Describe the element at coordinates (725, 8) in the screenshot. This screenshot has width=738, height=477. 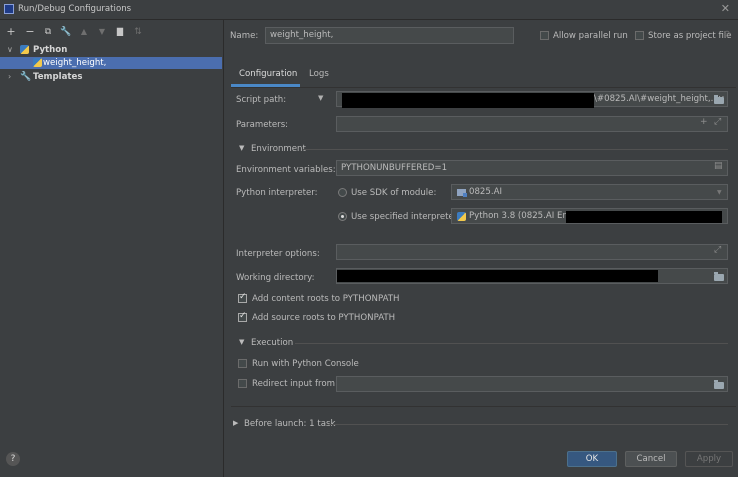
I see `close-icon: ✕` at that location.